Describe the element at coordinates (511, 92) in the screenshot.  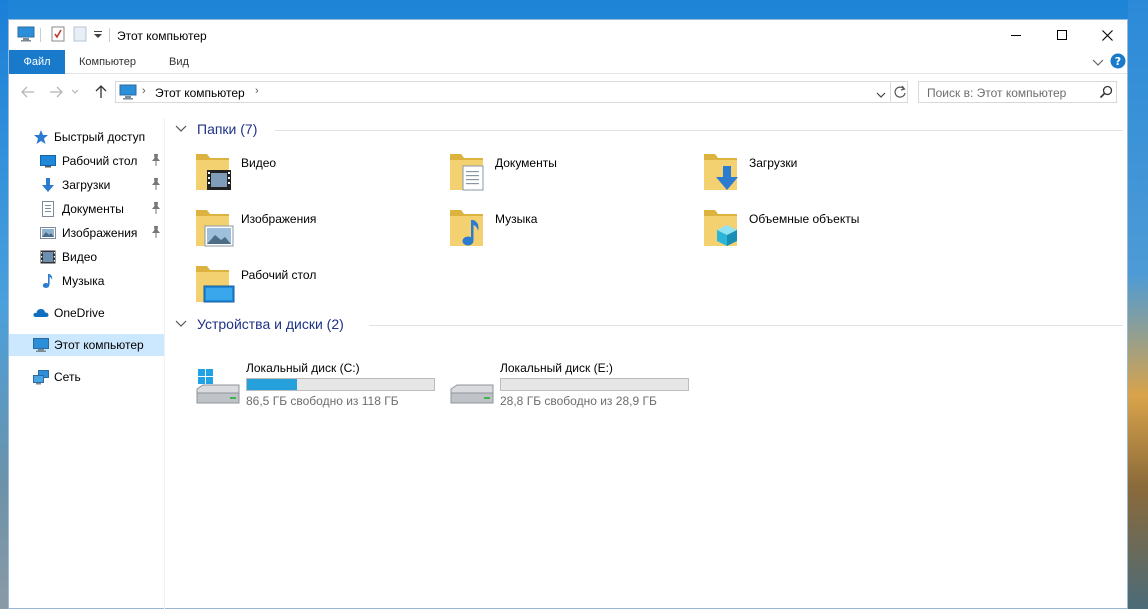
I see `address-bar: › Этот компьютер ›` at that location.